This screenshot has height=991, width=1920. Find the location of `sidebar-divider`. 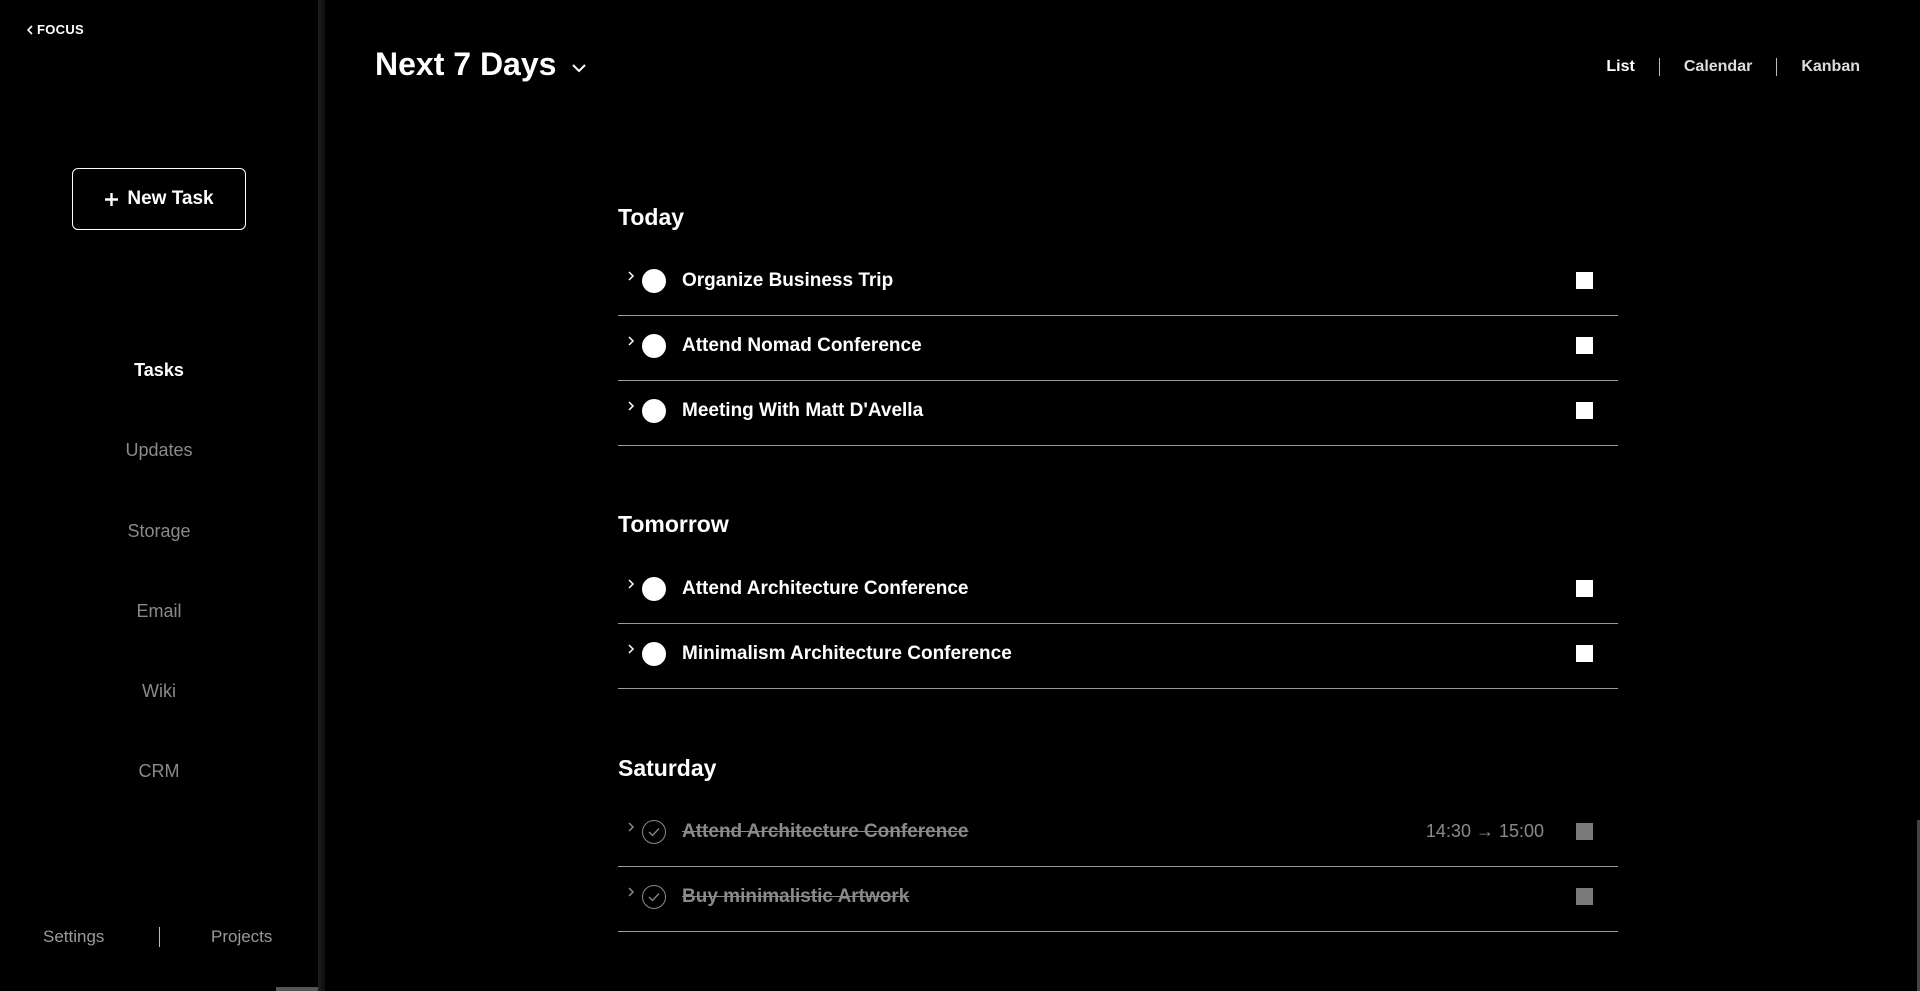

sidebar-divider is located at coordinates (321, 495).